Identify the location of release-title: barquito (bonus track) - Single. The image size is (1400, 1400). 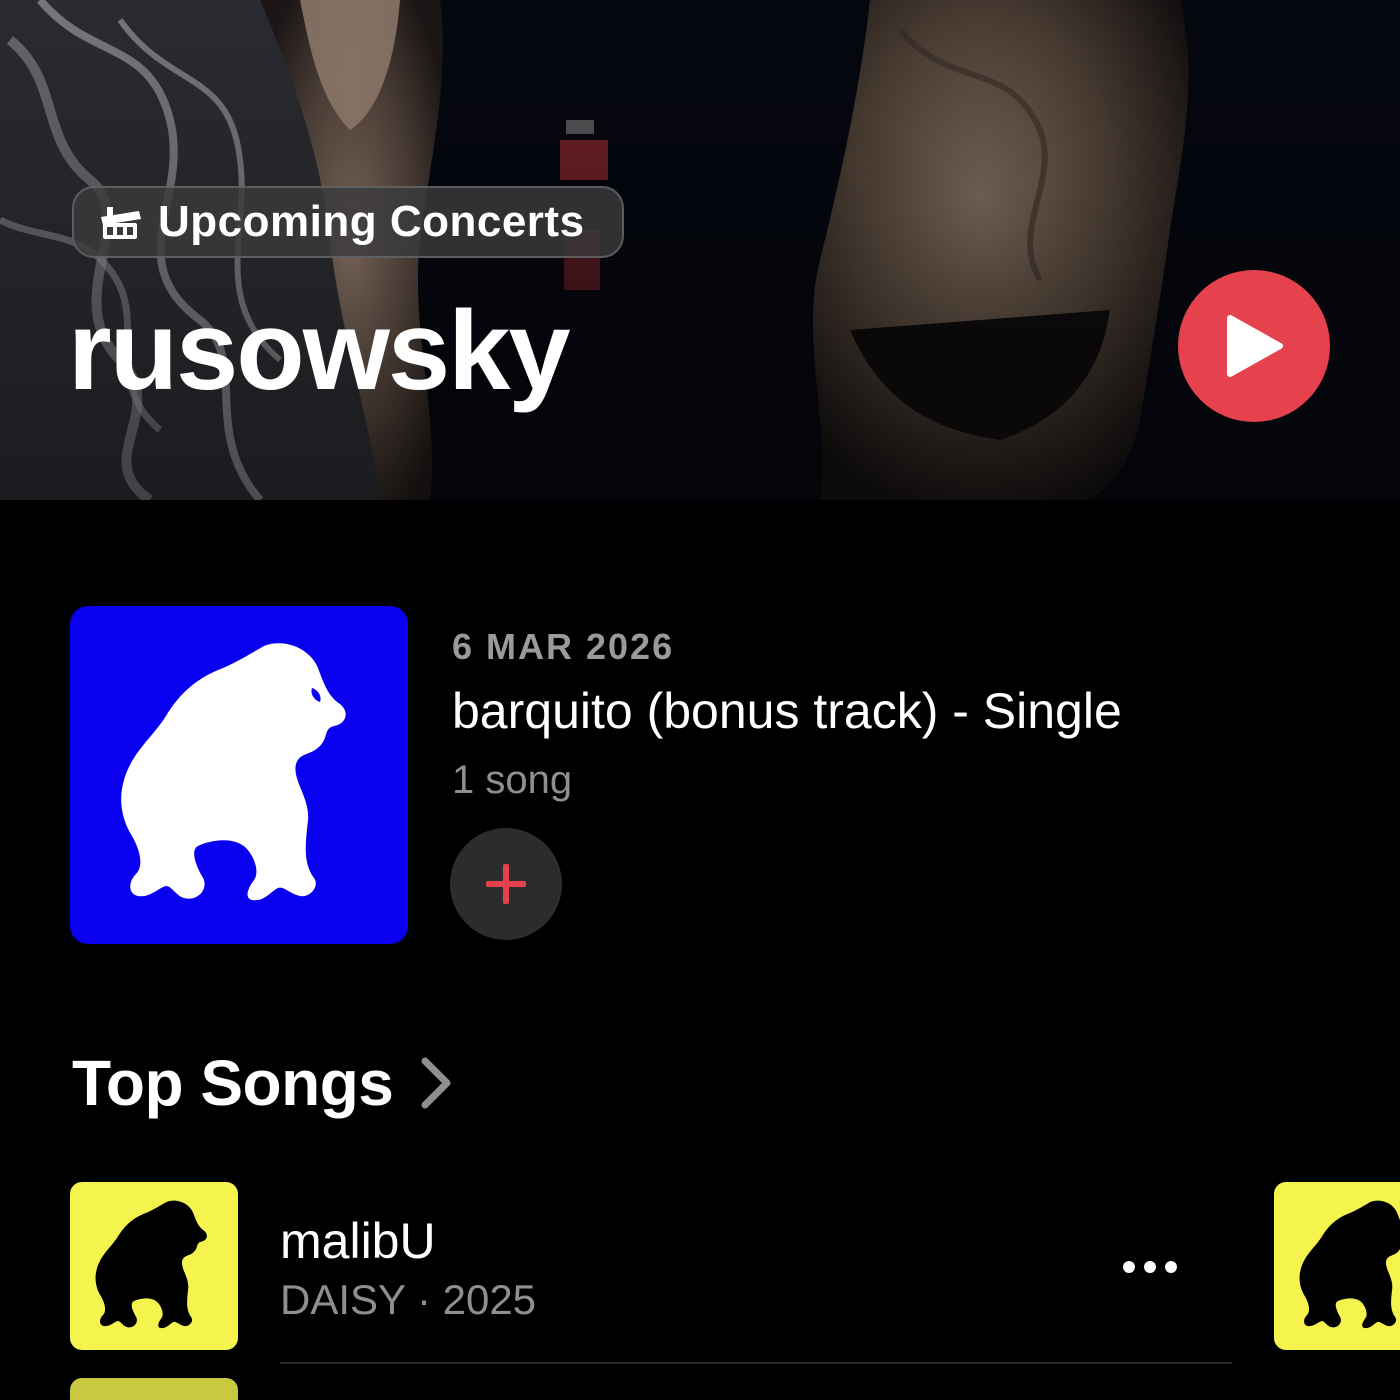
(787, 711).